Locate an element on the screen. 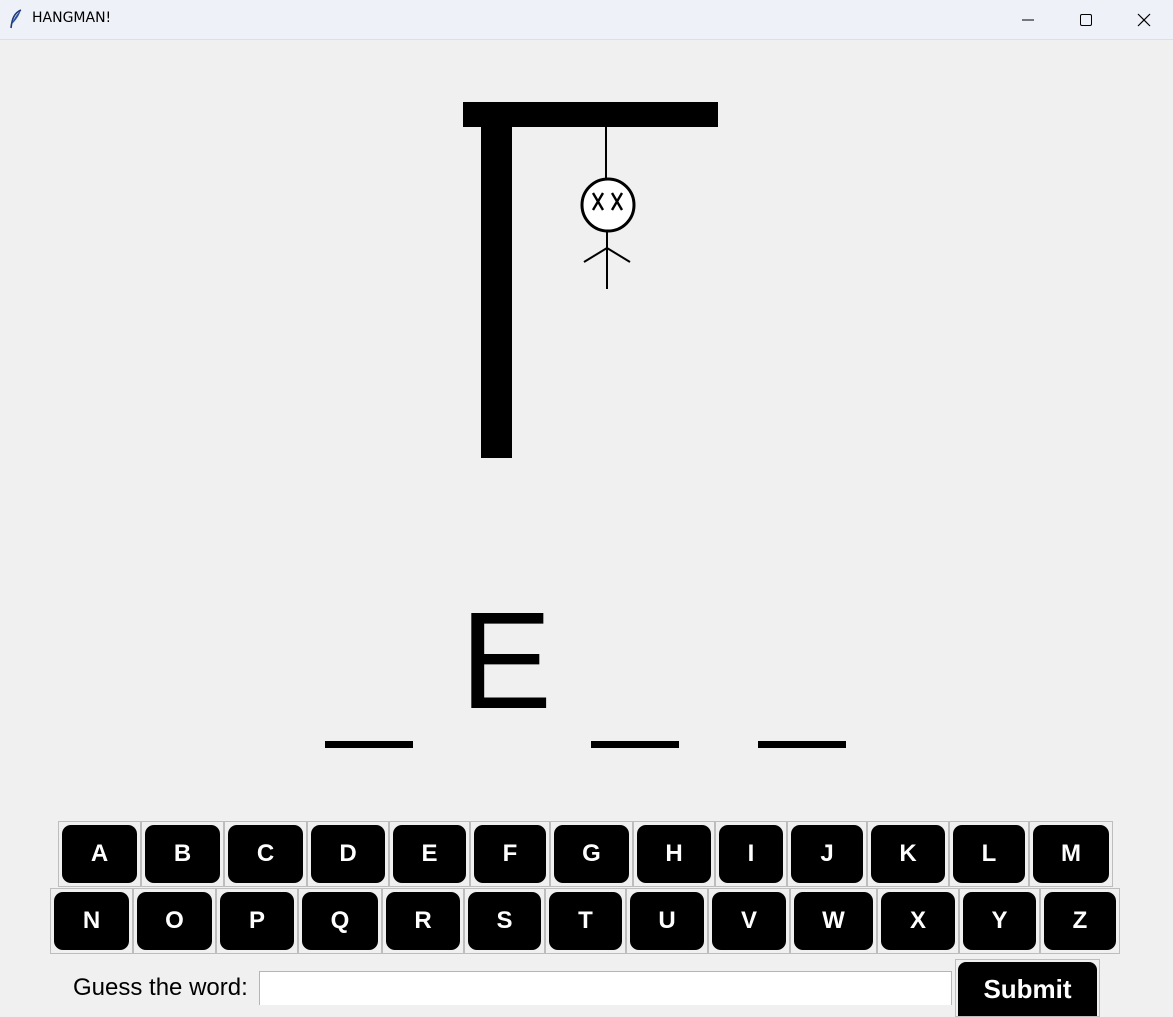 The width and height of the screenshot is (1173, 1017). letter-key-label: I is located at coordinates (751, 854).